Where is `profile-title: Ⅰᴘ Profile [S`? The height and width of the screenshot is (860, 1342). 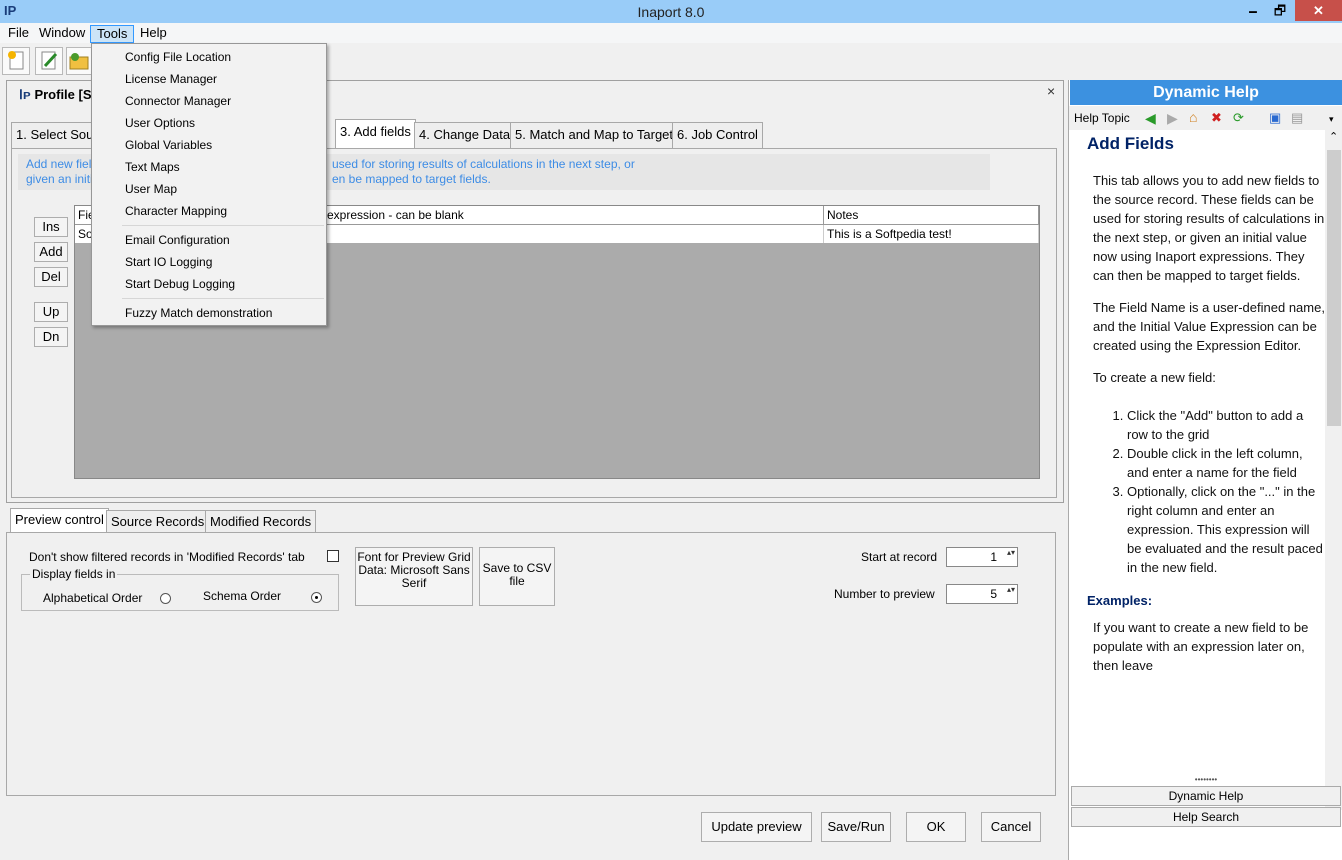
profile-title: Ⅰᴘ Profile [S is located at coordinates (55, 94).